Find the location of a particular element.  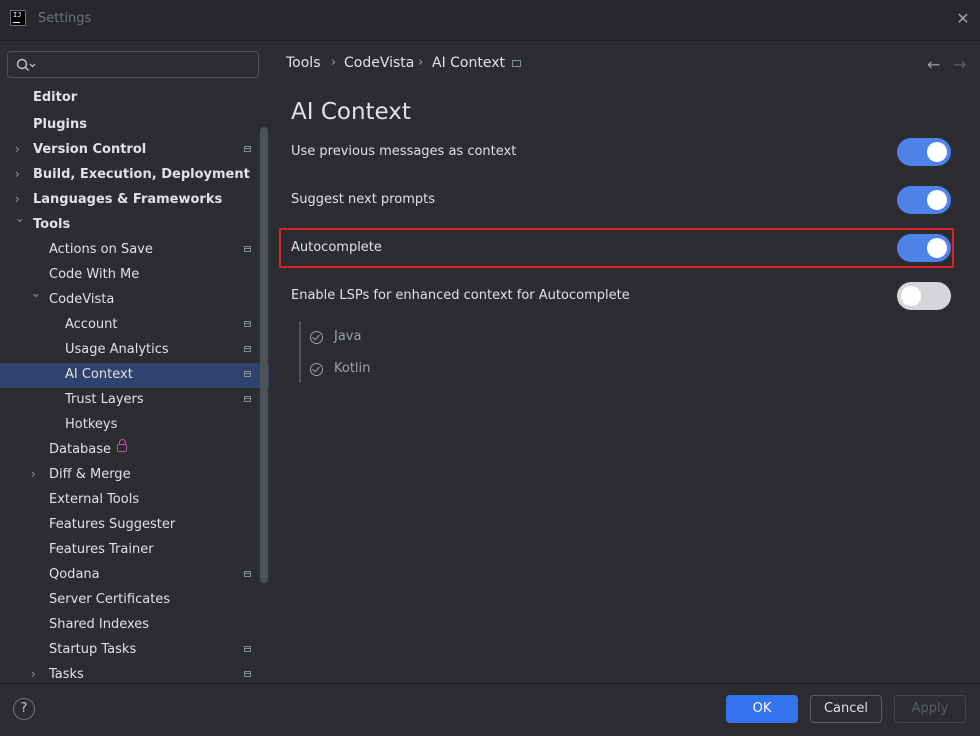

sidebar-item-label: CodeVista is located at coordinates (82, 299).